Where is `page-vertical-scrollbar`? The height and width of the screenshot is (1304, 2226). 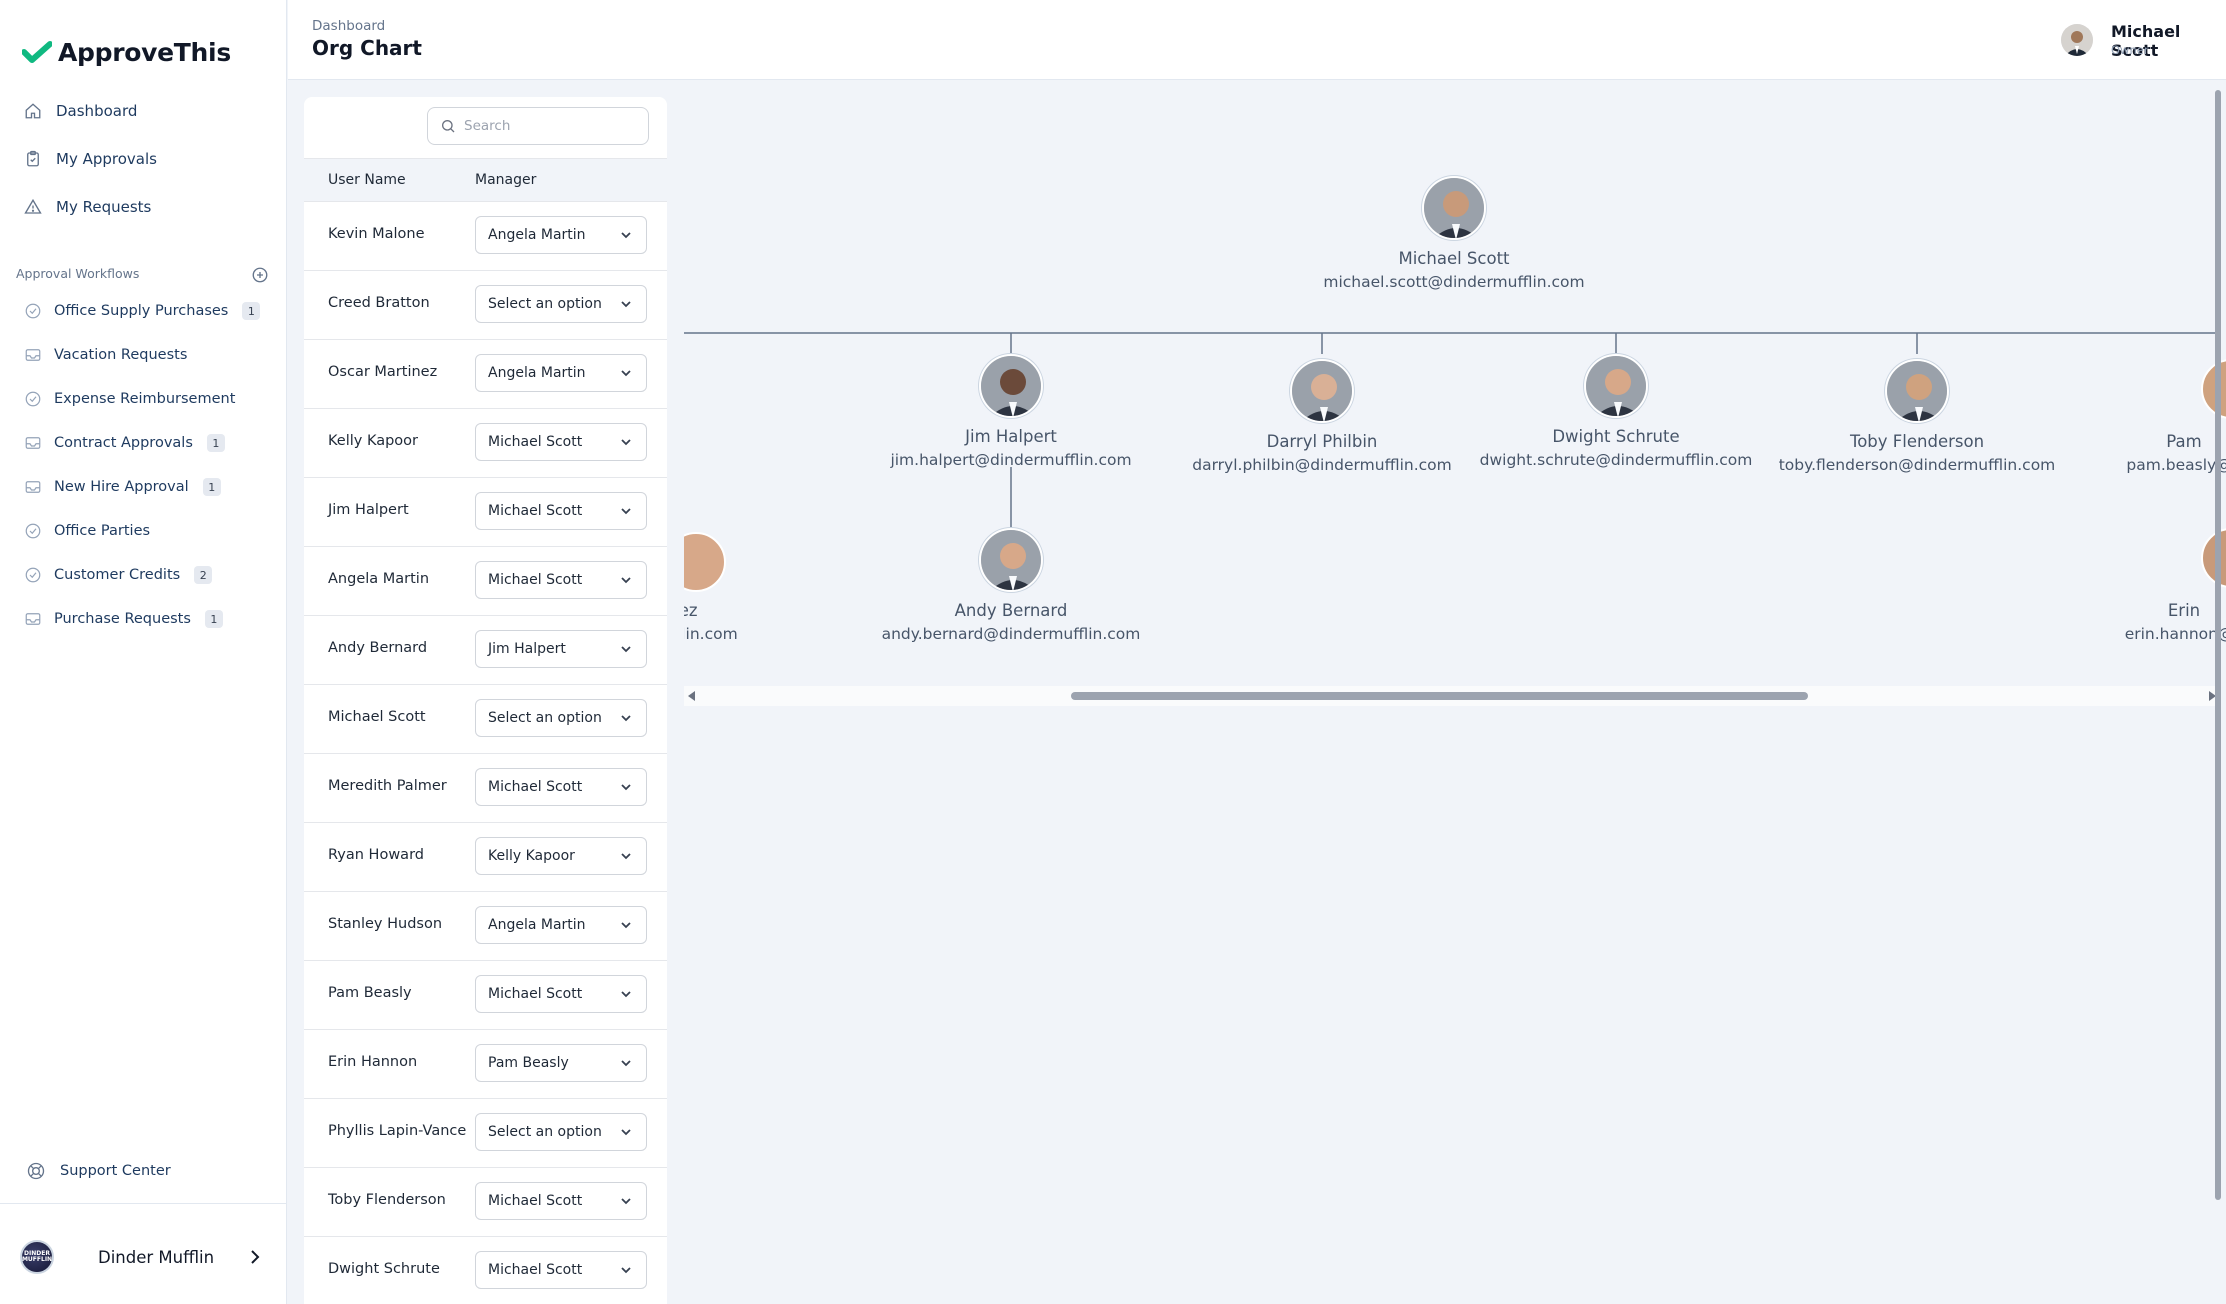
page-vertical-scrollbar is located at coordinates (2219, 692).